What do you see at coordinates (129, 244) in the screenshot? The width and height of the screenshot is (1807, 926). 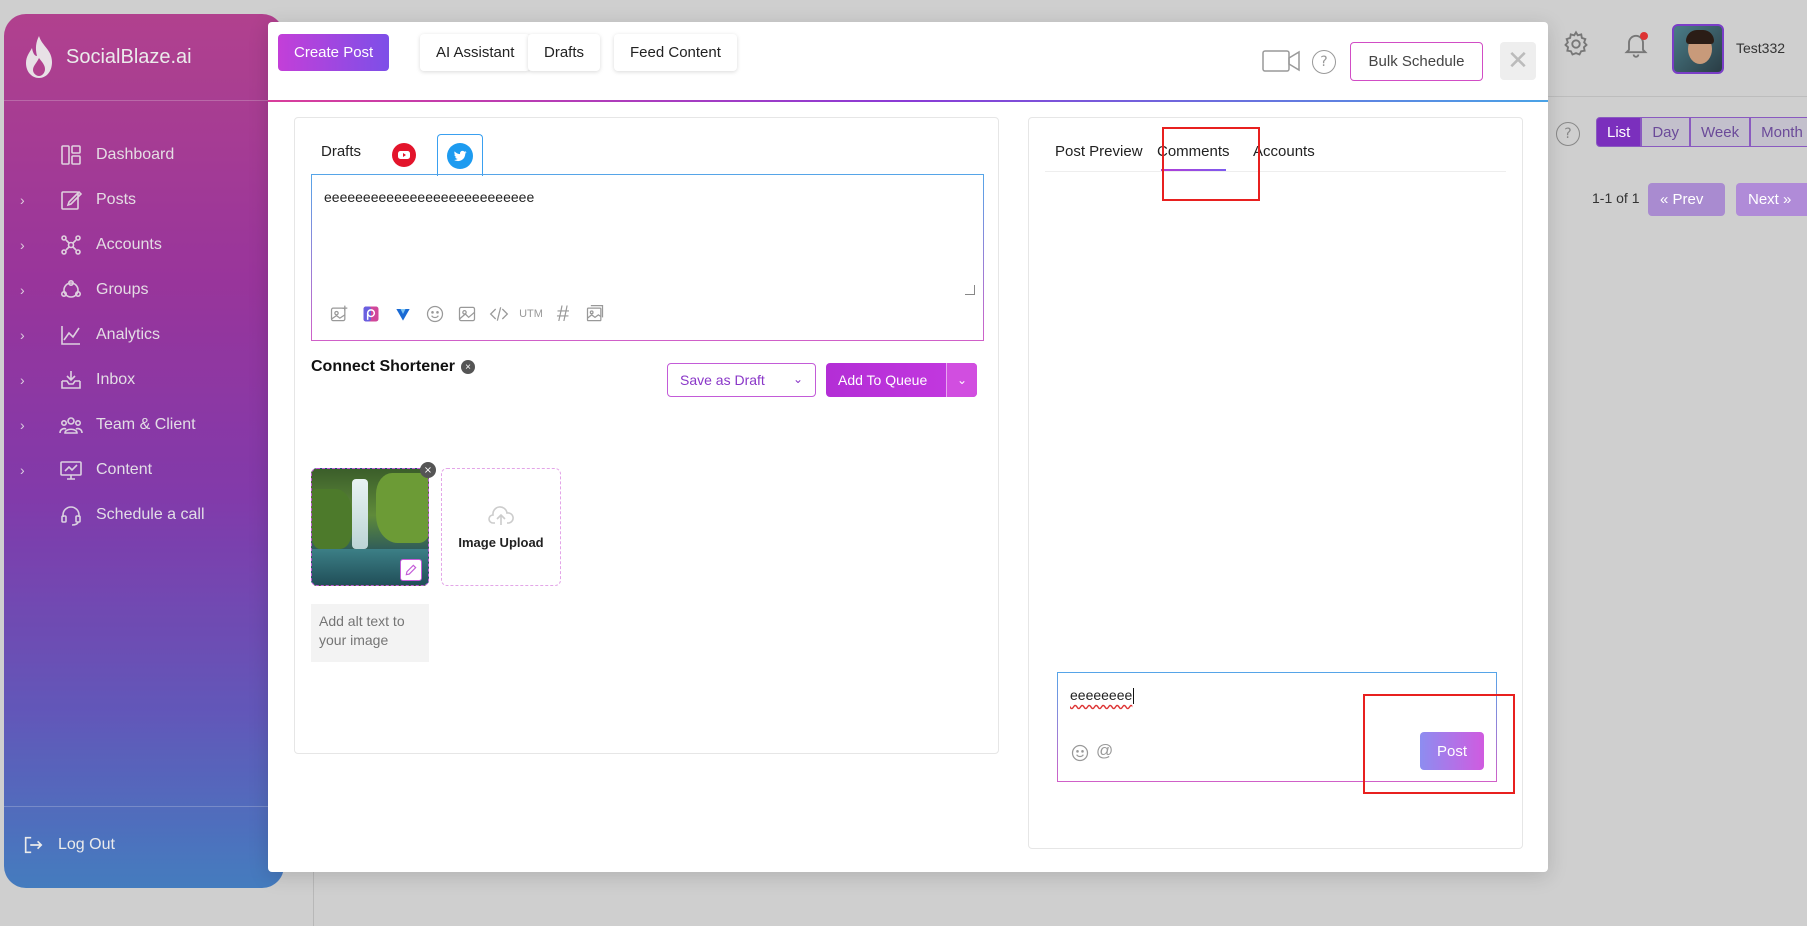 I see `sidebar-item-label: Accounts` at bounding box center [129, 244].